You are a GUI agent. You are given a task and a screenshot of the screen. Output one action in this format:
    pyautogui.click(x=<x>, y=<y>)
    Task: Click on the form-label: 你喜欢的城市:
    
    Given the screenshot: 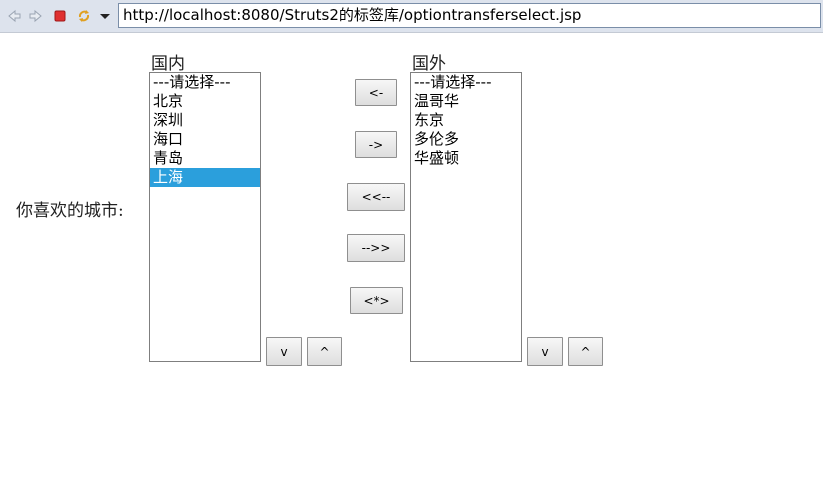 What is the action you would take?
    pyautogui.click(x=70, y=211)
    